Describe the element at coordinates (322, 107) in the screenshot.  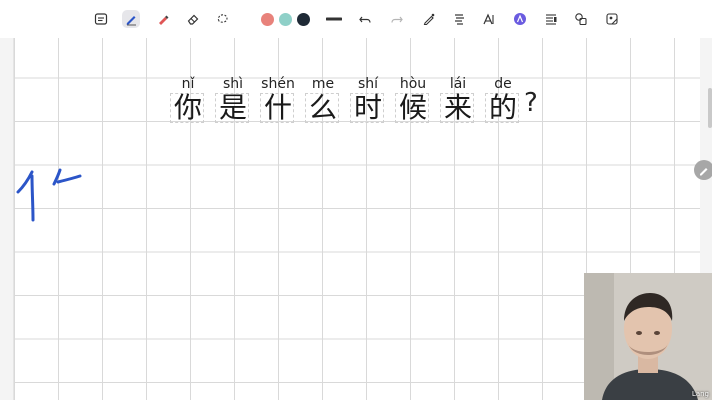
I see `hanzi-character: 么` at that location.